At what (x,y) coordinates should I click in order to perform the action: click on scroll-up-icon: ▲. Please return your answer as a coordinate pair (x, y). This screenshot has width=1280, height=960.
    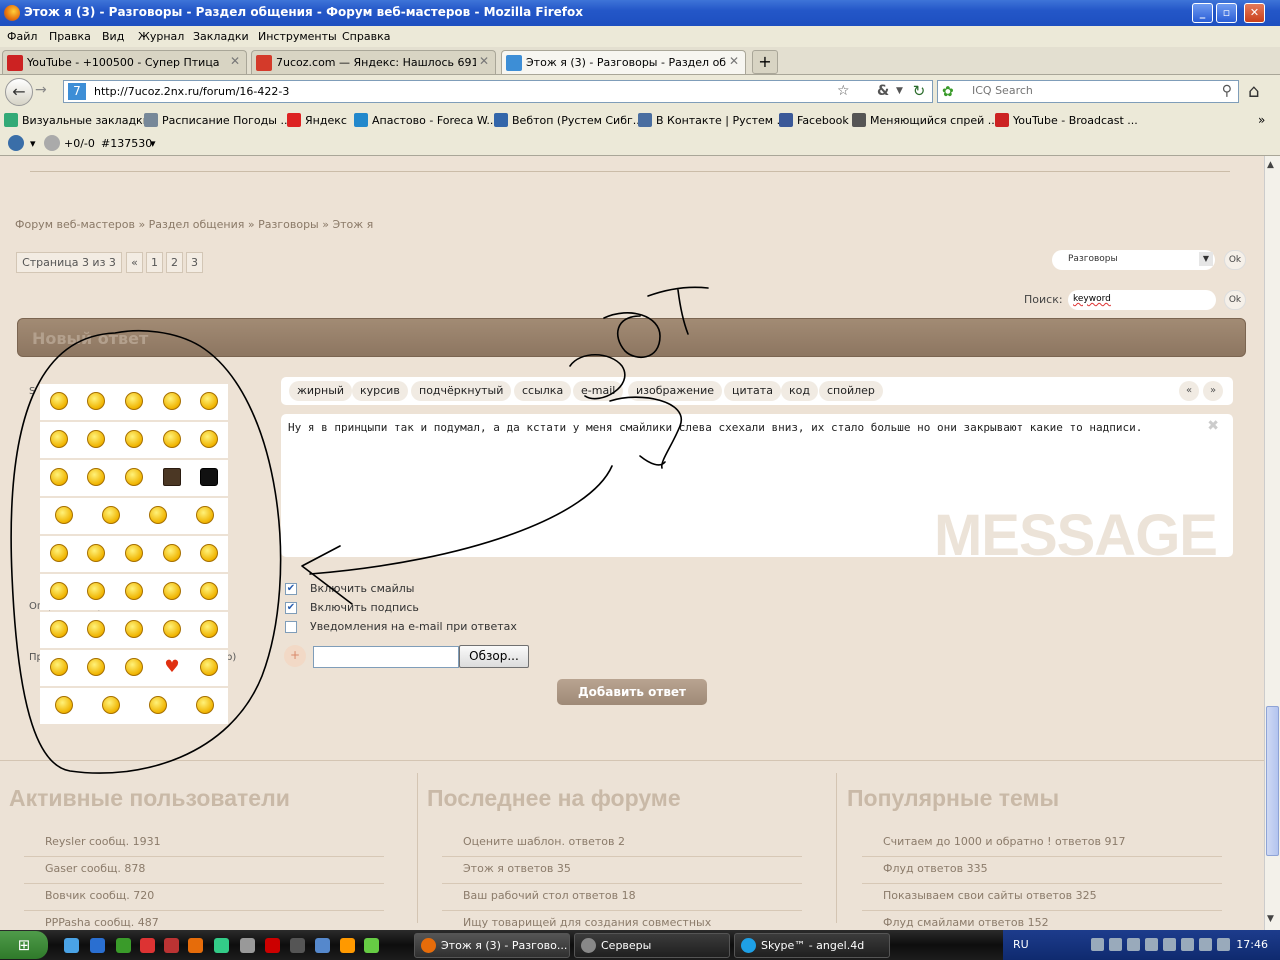
    Looking at the image, I should click on (1270, 165).